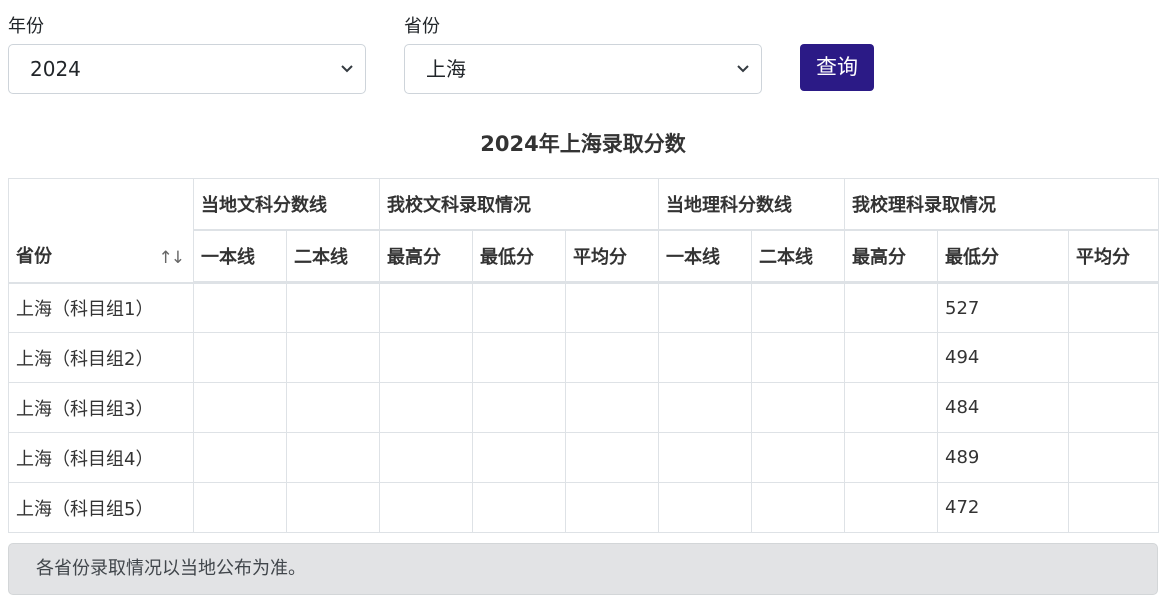 The image size is (1164, 601). I want to click on table-row: 上海（科目组4） 489, so click(583, 457).